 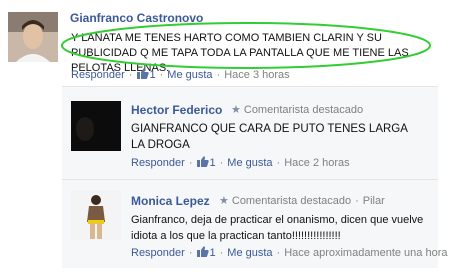 I want to click on avatar-hector, so click(x=96, y=126).